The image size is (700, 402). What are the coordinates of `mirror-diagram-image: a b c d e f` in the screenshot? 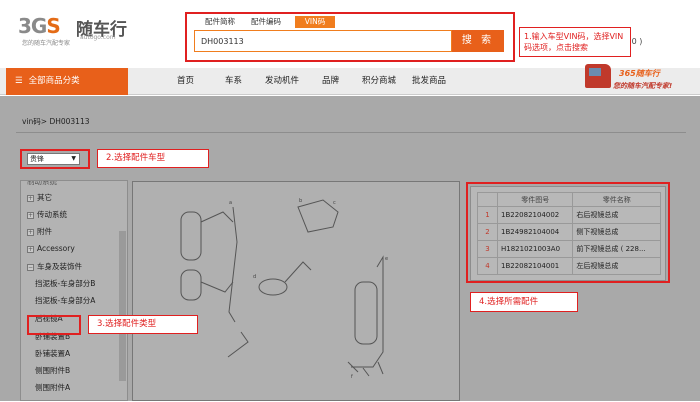 It's located at (284, 289).